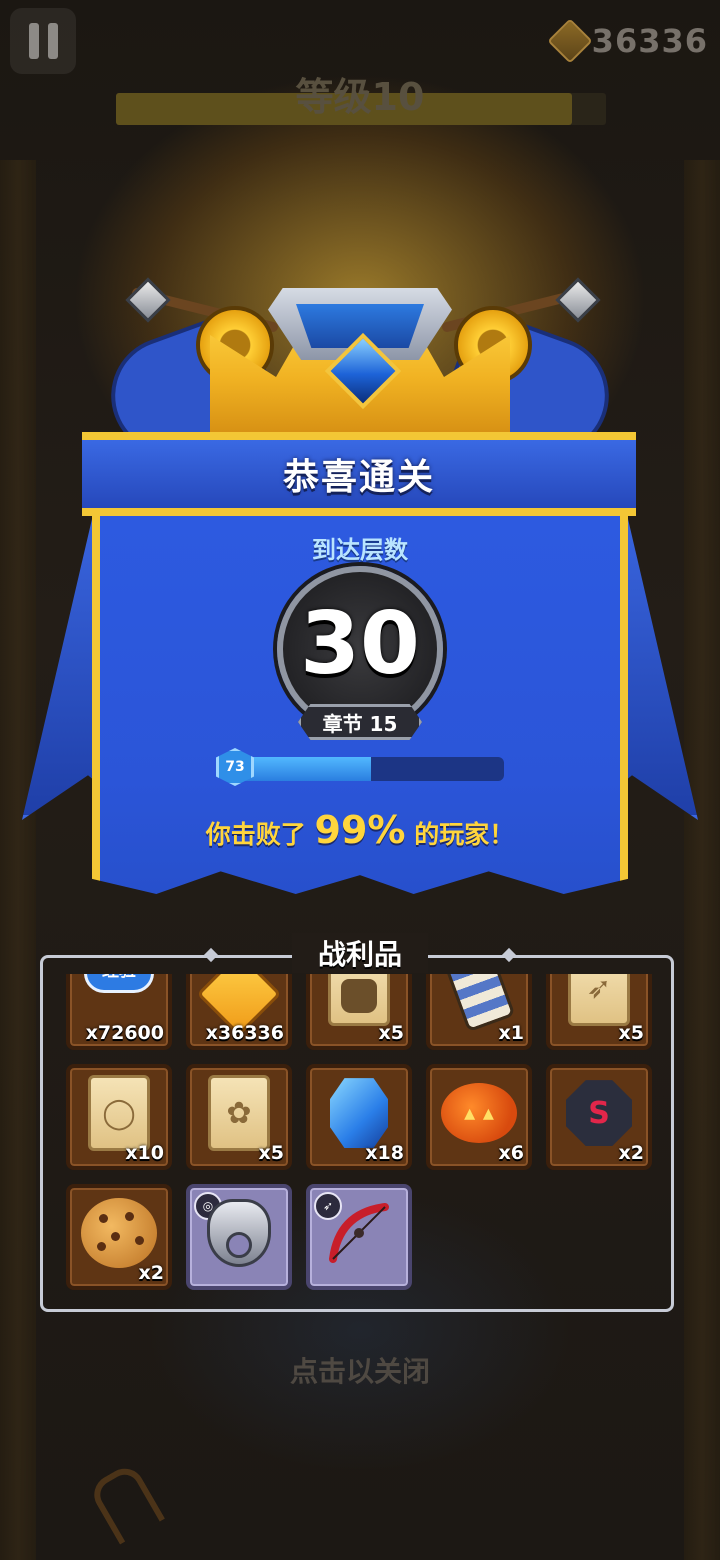  I want to click on progress-bar, so click(365, 769).